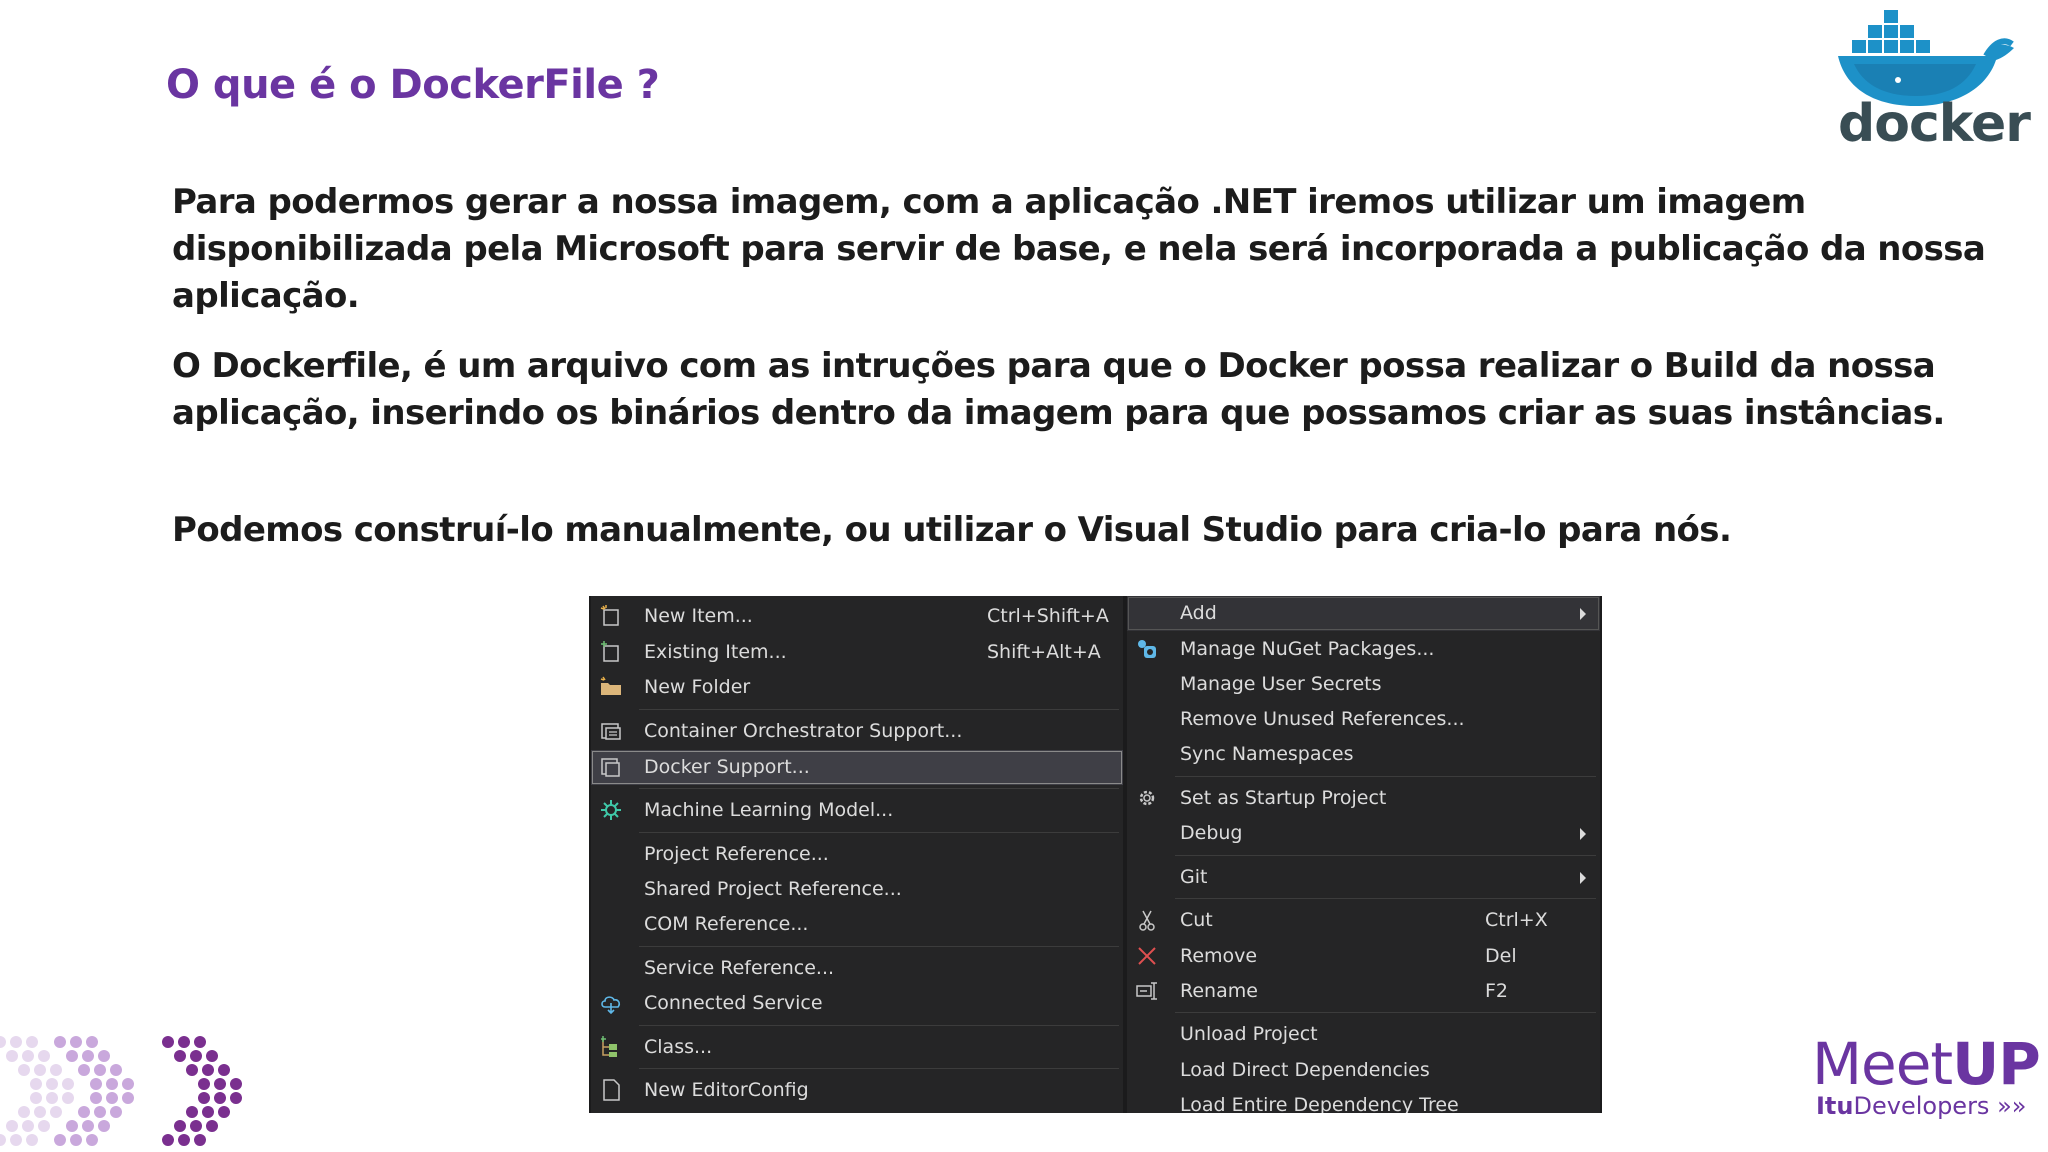 This screenshot has width=2048, height=1152. Describe the element at coordinates (1196, 920) in the screenshot. I see `menu-item-label: Cut` at that location.